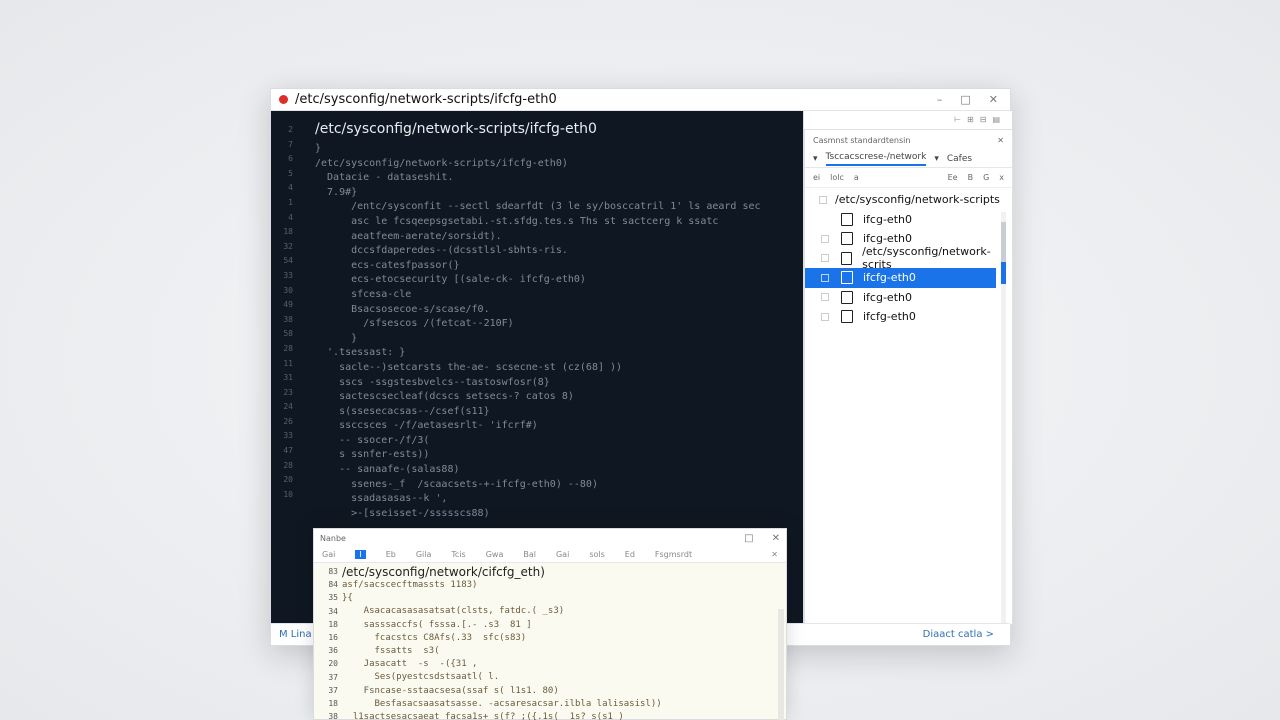 The width and height of the screenshot is (1280, 720). Describe the element at coordinates (971, 177) in the screenshot. I see `tool-b: B` at that location.